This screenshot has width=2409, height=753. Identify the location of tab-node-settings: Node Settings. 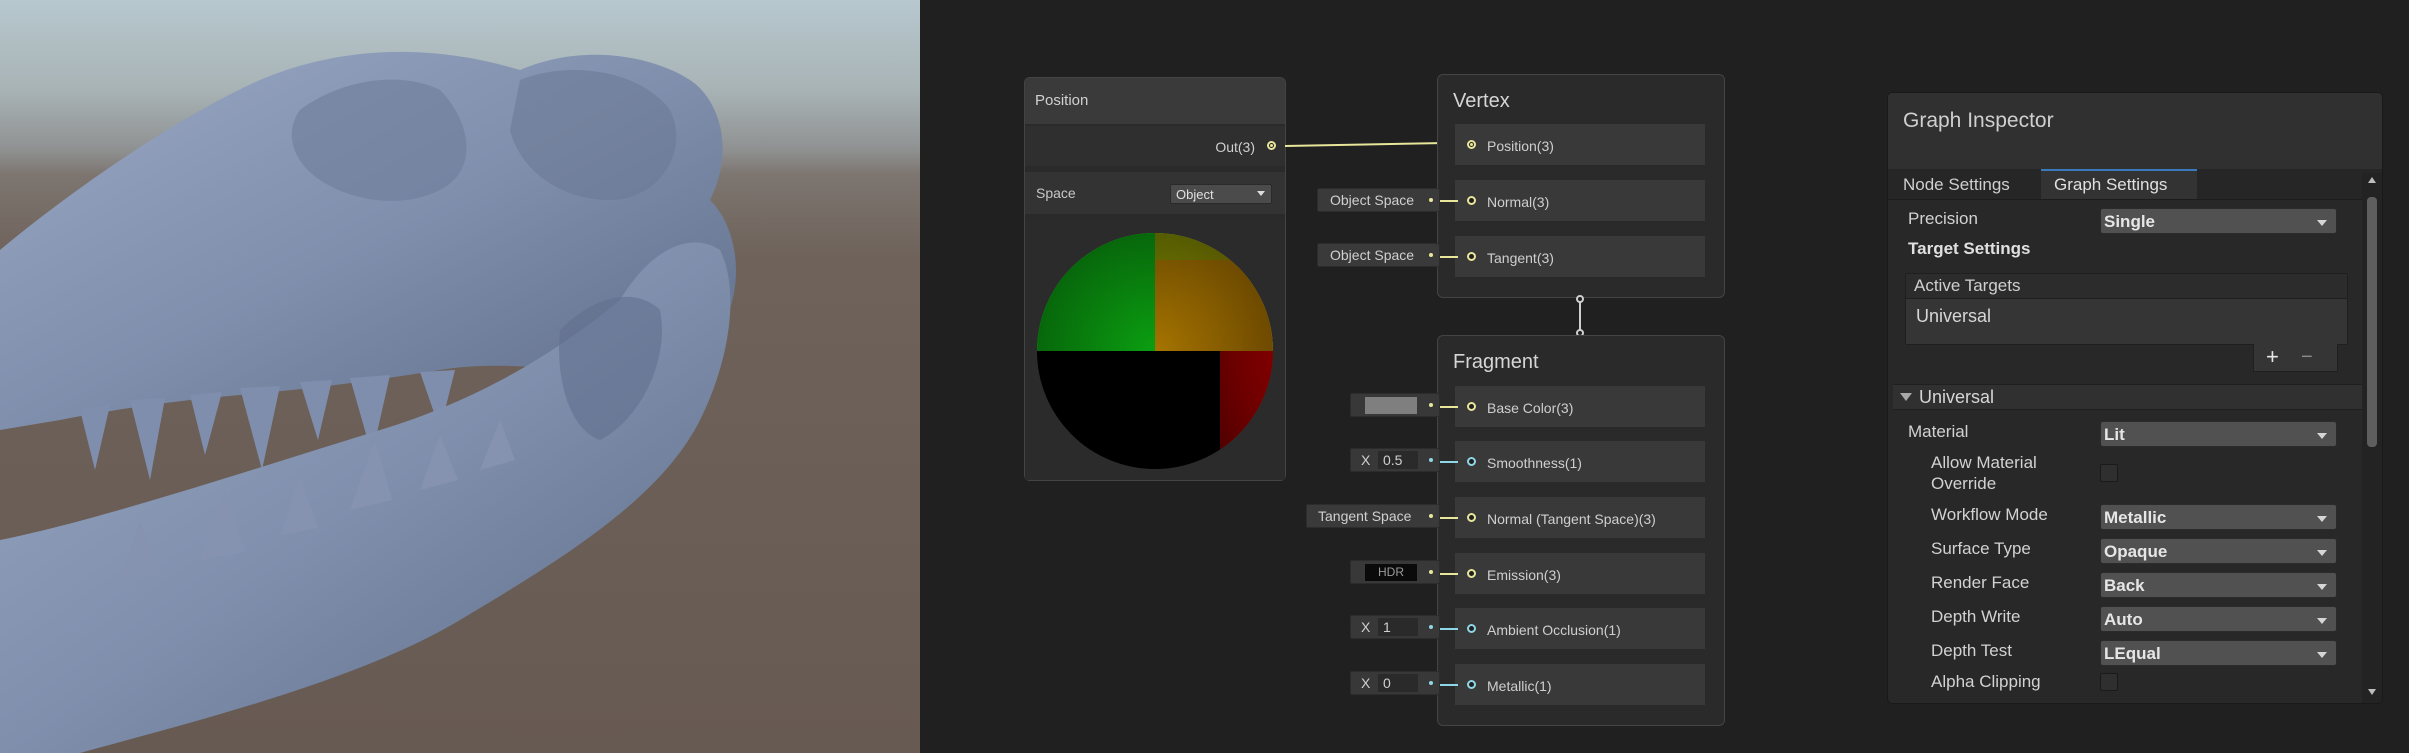
(1964, 184).